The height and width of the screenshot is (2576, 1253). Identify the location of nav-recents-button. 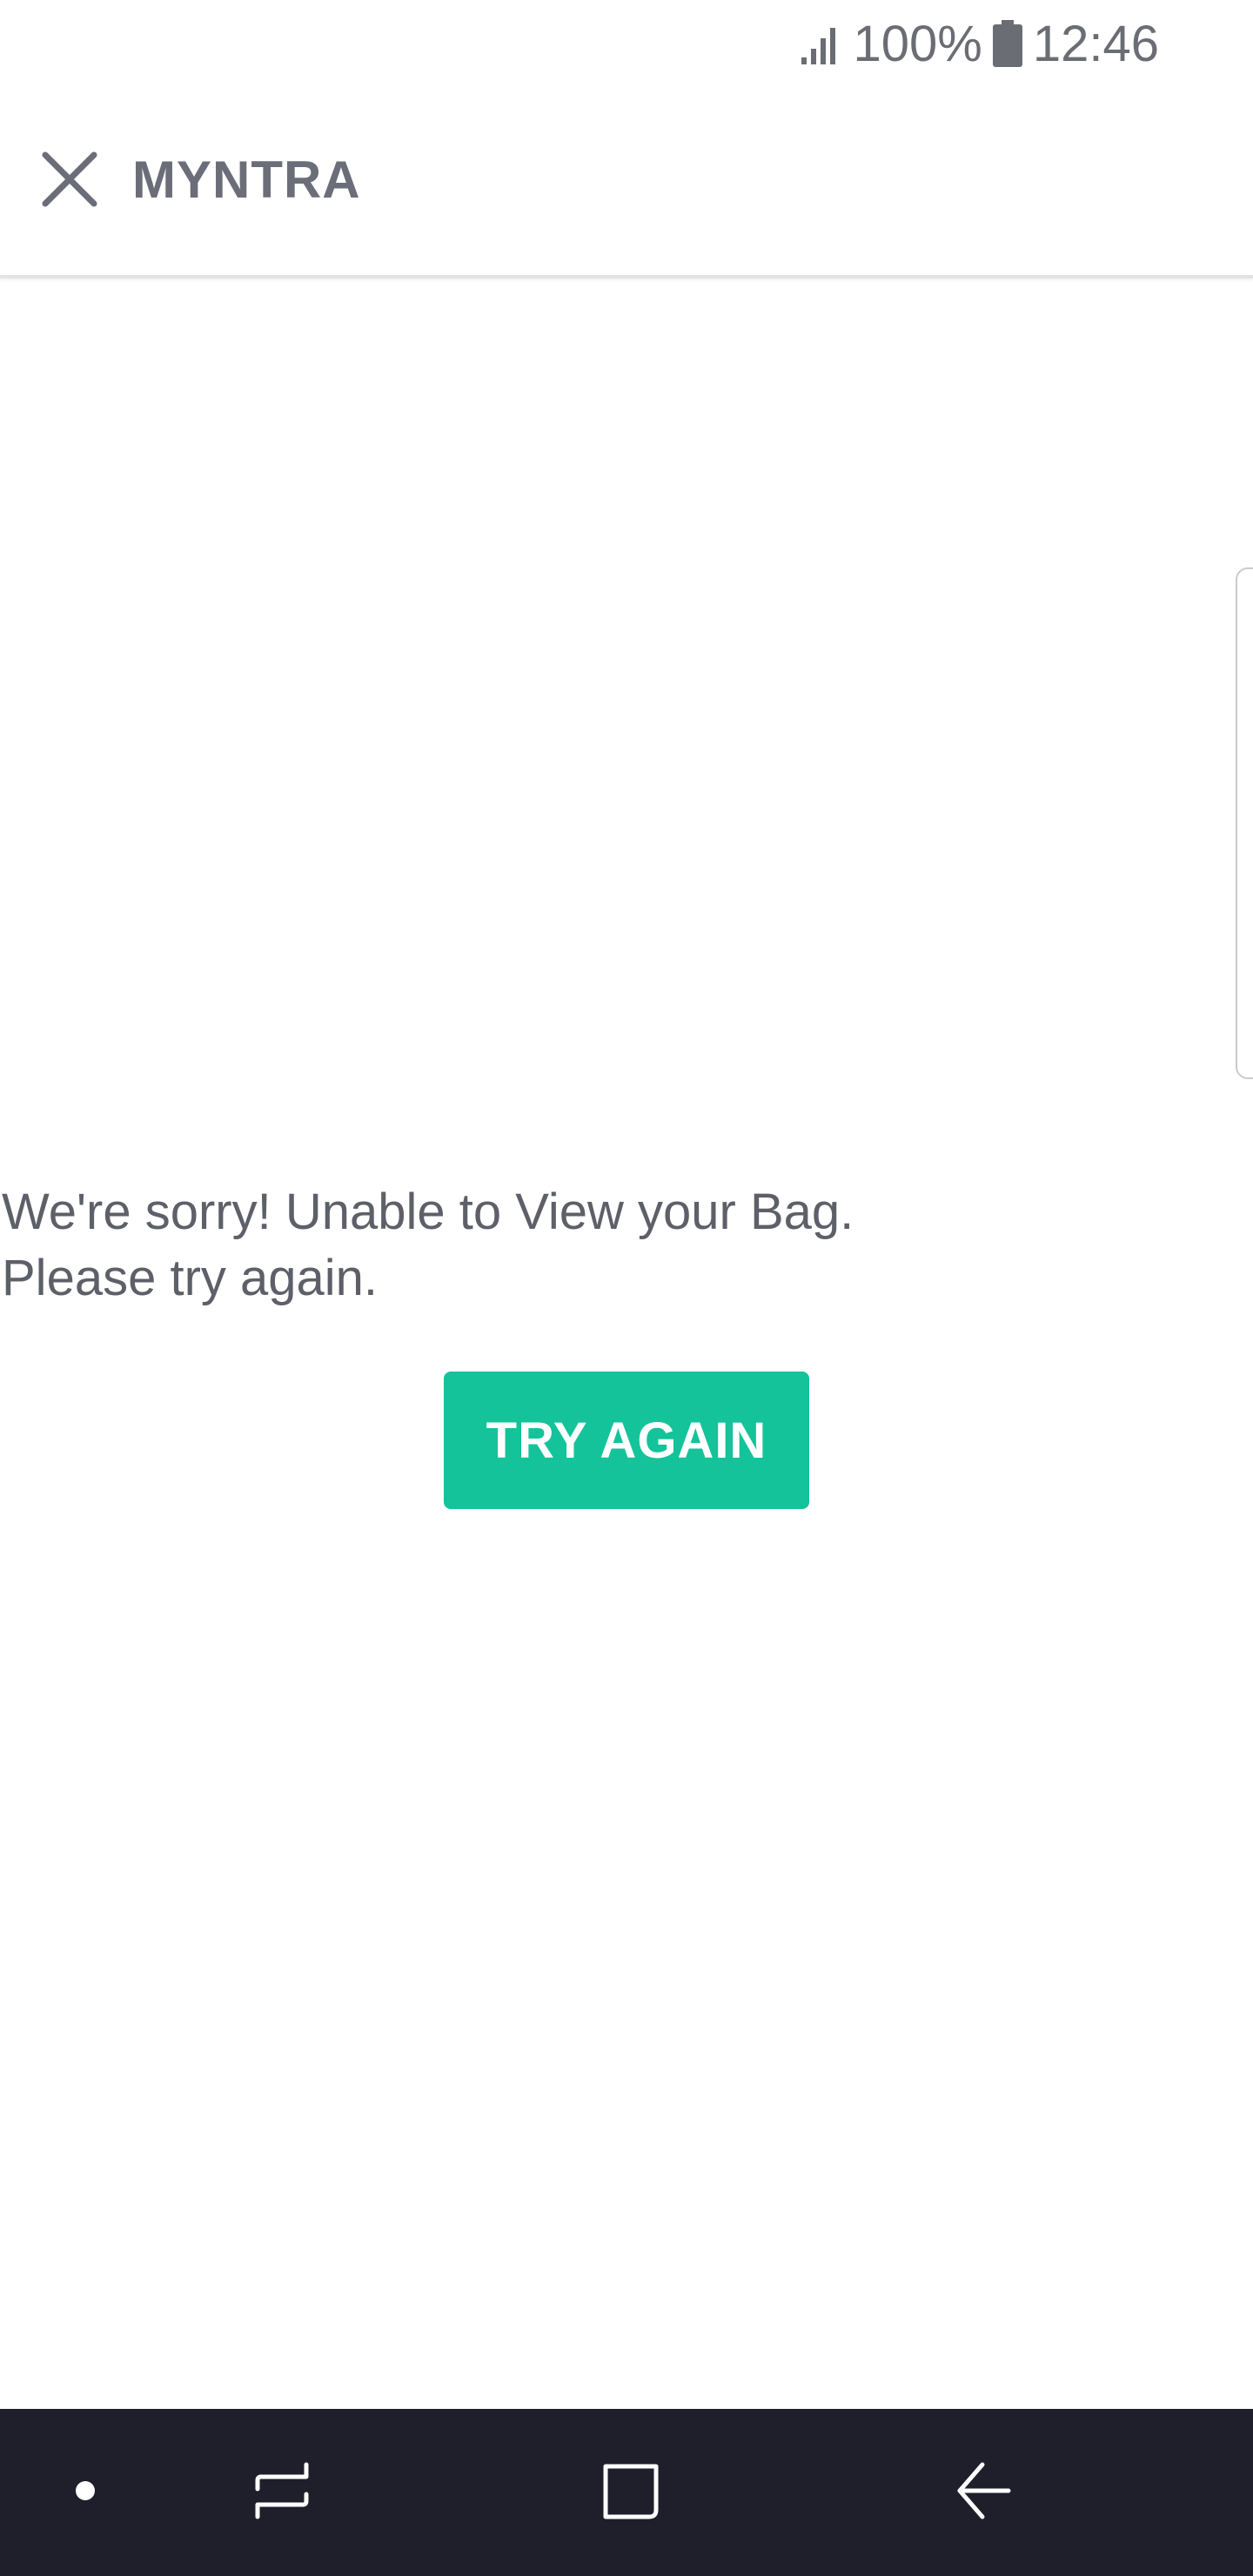
(282, 2492).